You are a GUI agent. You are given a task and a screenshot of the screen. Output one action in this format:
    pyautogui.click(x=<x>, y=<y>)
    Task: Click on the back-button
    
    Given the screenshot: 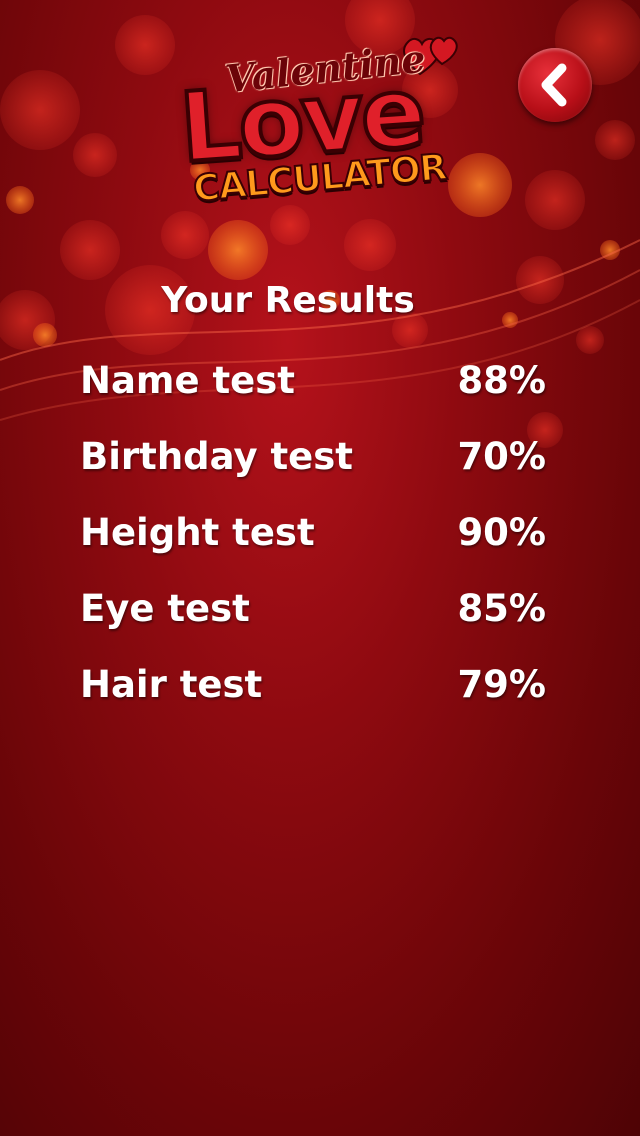 What is the action you would take?
    pyautogui.click(x=555, y=85)
    